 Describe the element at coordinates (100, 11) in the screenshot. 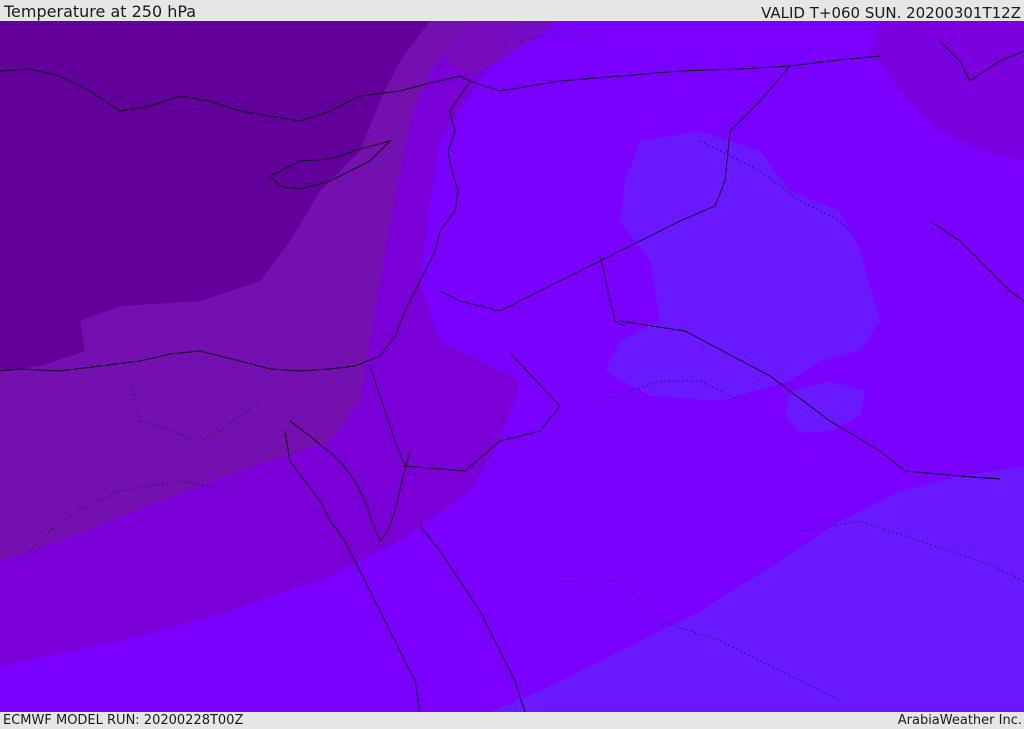

I see `map-title: Temperature at 250 hPa` at that location.